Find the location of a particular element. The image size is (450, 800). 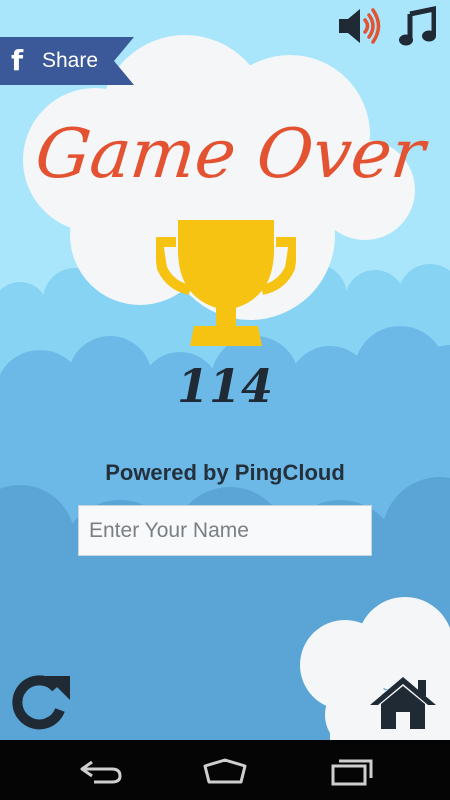

home-icon is located at coordinates (403, 702).